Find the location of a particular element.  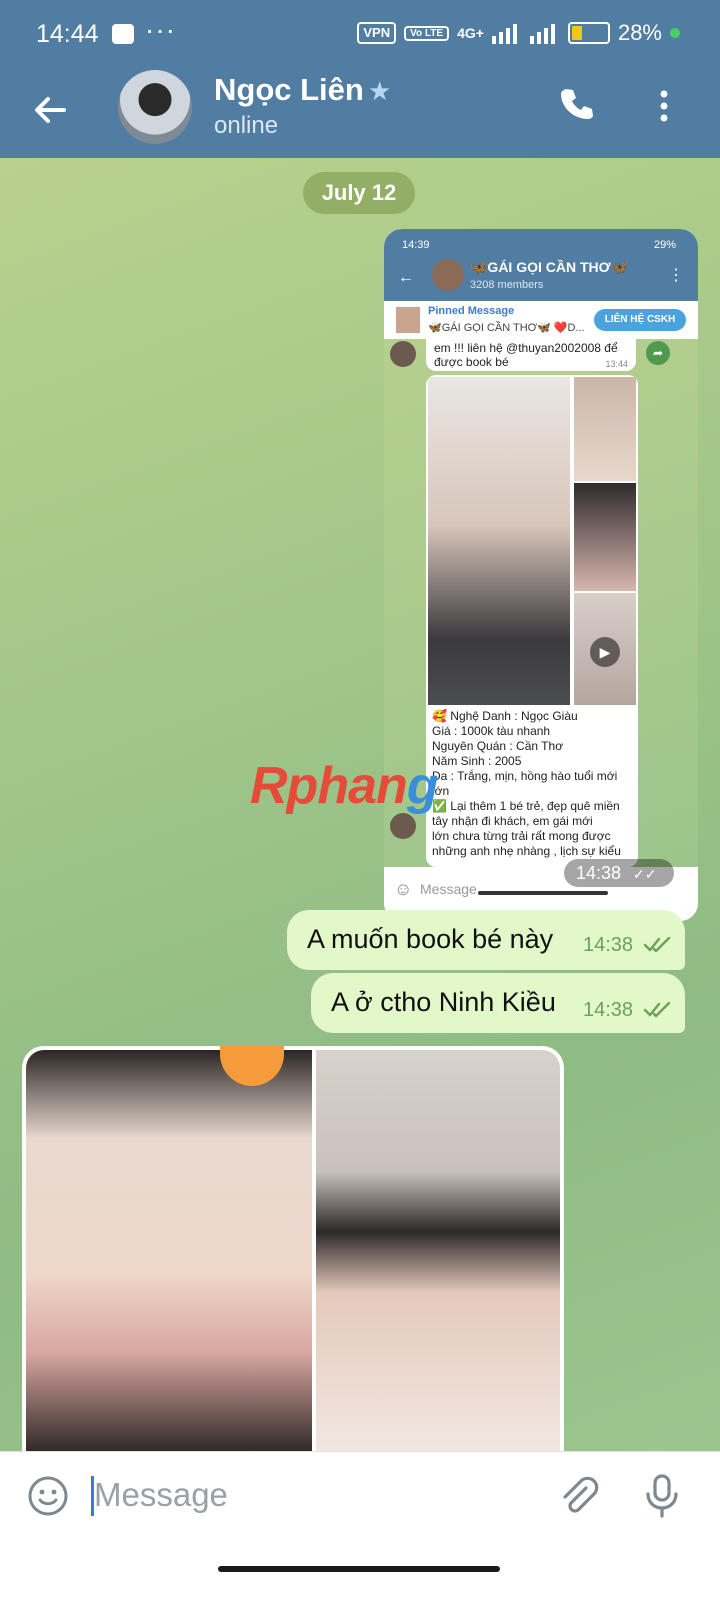

contact-status: online is located at coordinates (246, 125).